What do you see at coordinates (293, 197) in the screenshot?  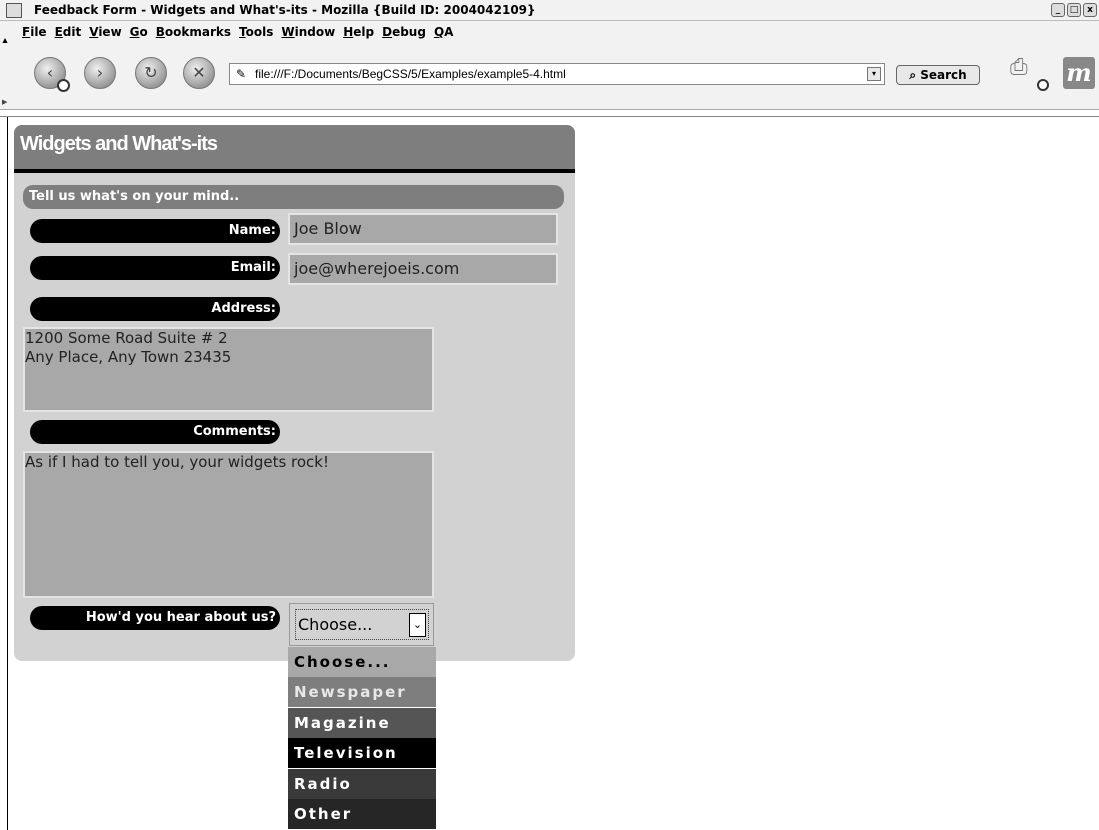 I see `form-legend: Tell us what's on your mind..` at bounding box center [293, 197].